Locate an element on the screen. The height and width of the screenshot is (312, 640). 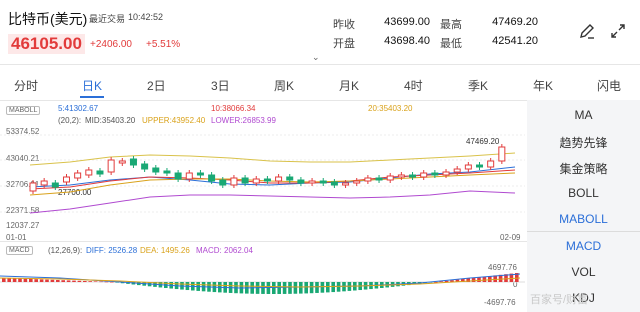
tab-quarter-k: 季K is located at coordinates (478, 85).